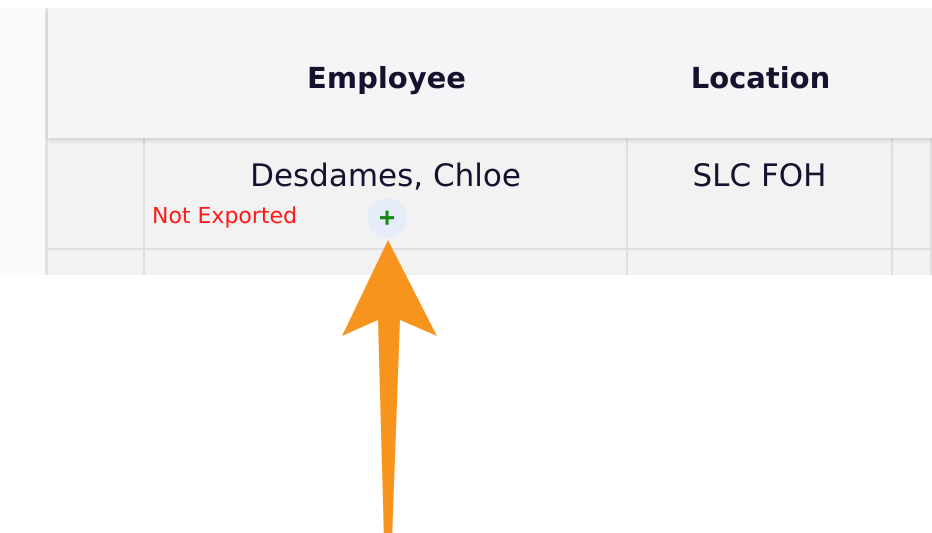 This screenshot has width=932, height=533. Describe the element at coordinates (389, 386) in the screenshot. I see `arrow-icon` at that location.